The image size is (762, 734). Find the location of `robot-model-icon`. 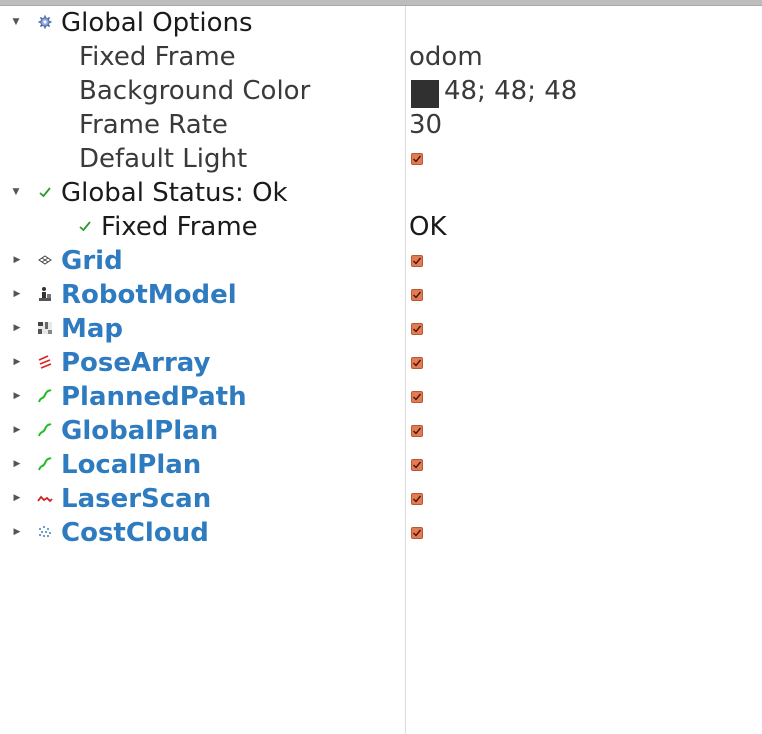

robot-model-icon is located at coordinates (45, 294).